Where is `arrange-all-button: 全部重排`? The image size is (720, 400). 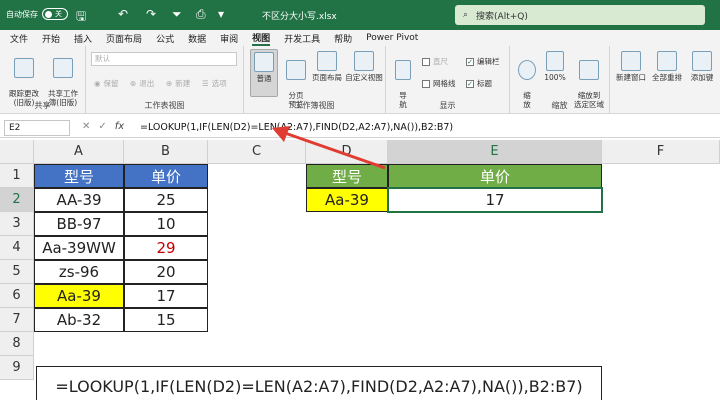
arrange-all-button: 全部重排 is located at coordinates (667, 65).